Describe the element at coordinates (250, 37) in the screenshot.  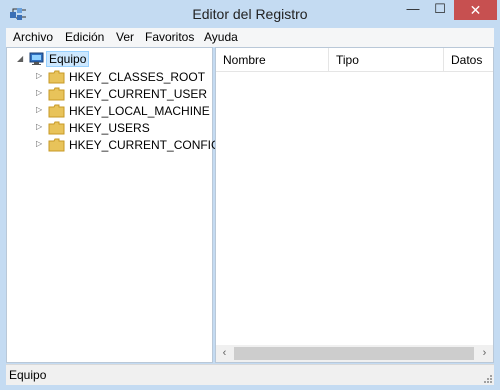
I see `menu-bar: Archivo Edición Ver Favoritos Ayuda` at that location.